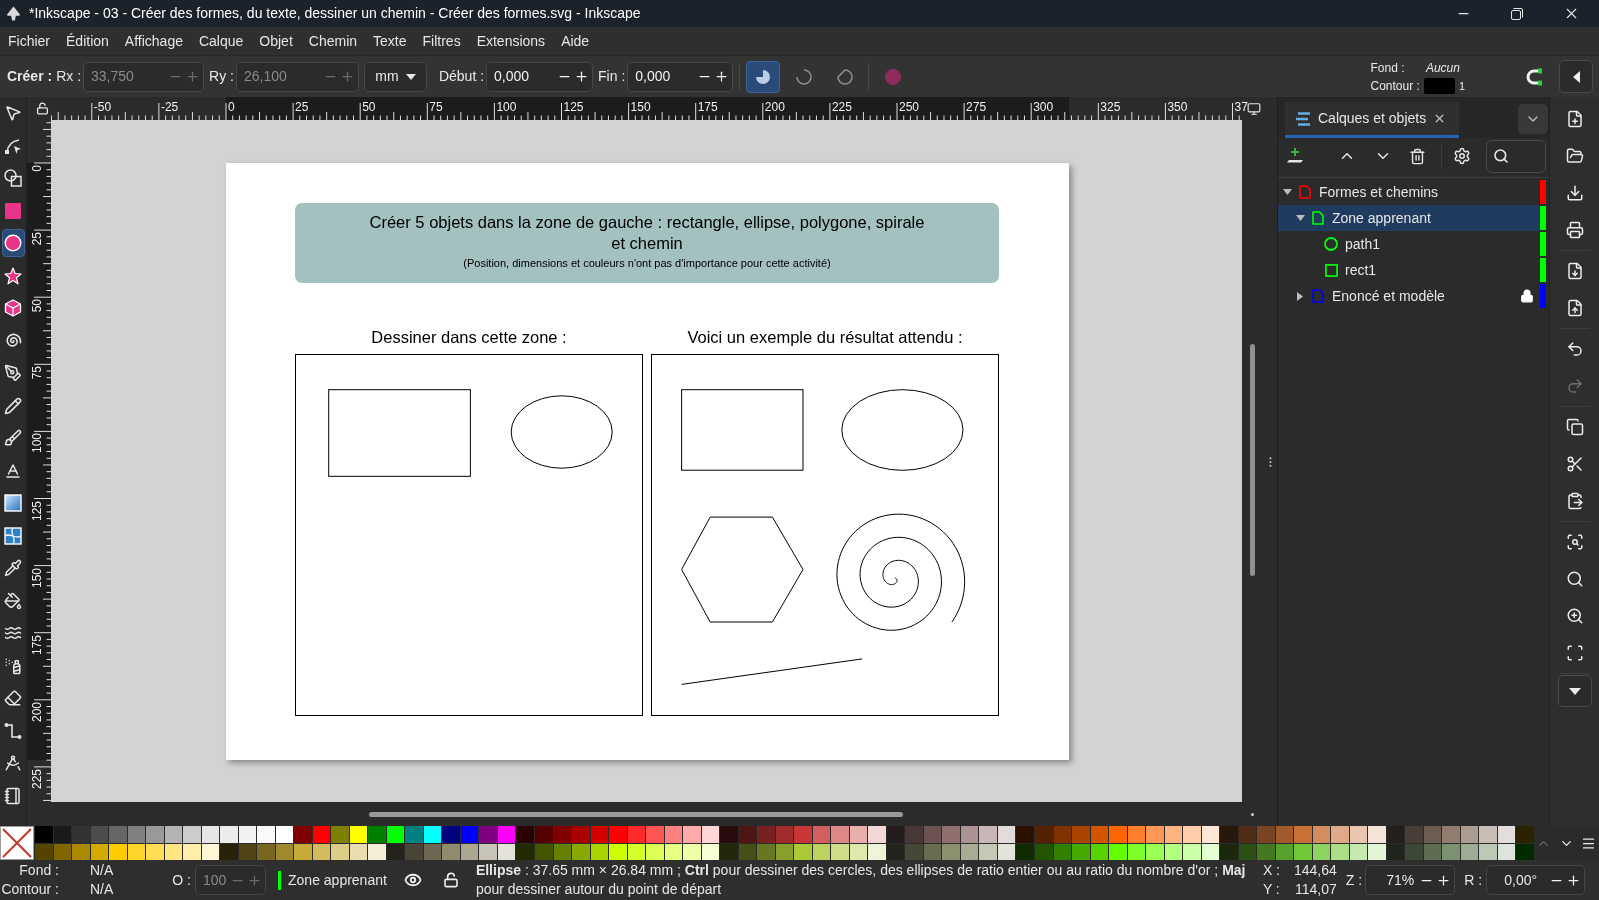 Image resolution: width=1599 pixels, height=900 pixels. What do you see at coordinates (276, 41) in the screenshot?
I see `menu-item: Objet` at bounding box center [276, 41].